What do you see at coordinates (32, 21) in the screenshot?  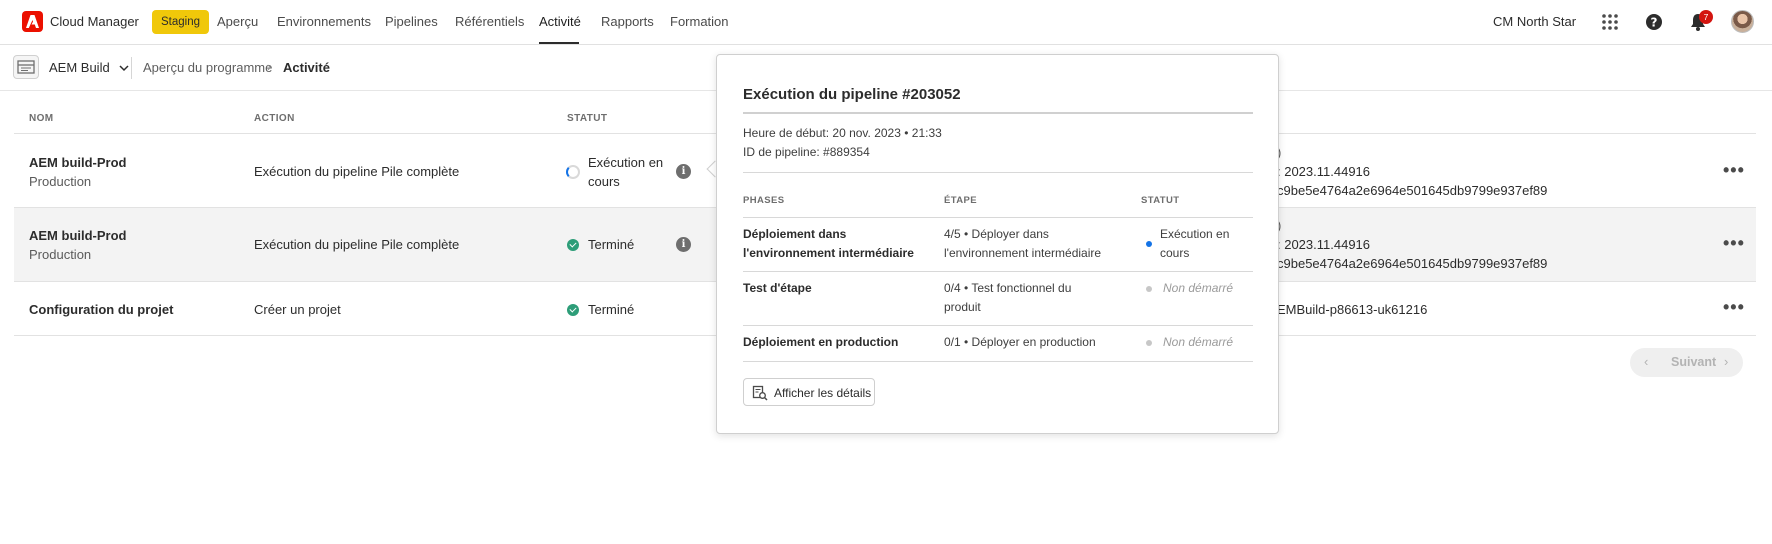 I see `adobe-logo-icon` at bounding box center [32, 21].